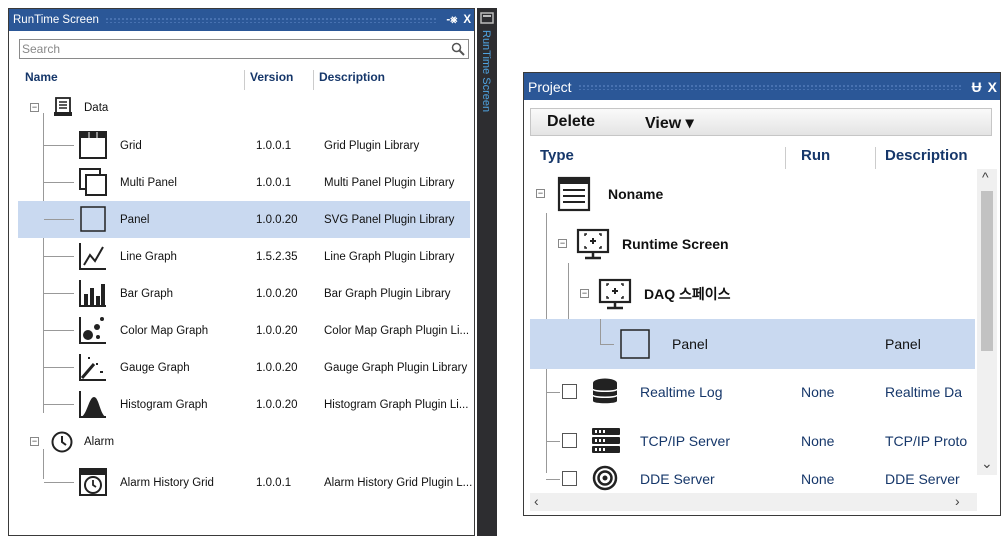  What do you see at coordinates (244, 442) in the screenshot?
I see `tree-group-alarm: − Alarm` at bounding box center [244, 442].